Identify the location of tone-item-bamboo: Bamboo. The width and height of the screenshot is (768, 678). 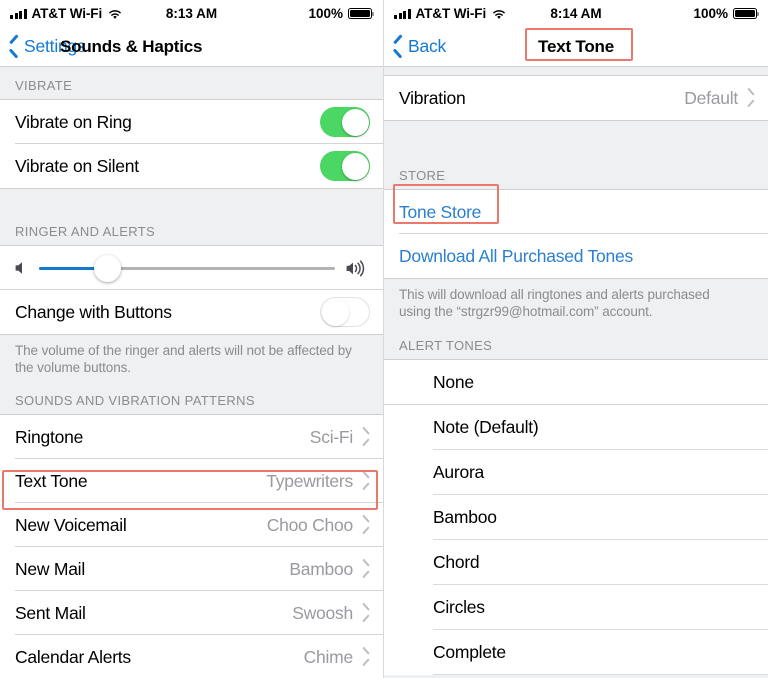
(576, 517).